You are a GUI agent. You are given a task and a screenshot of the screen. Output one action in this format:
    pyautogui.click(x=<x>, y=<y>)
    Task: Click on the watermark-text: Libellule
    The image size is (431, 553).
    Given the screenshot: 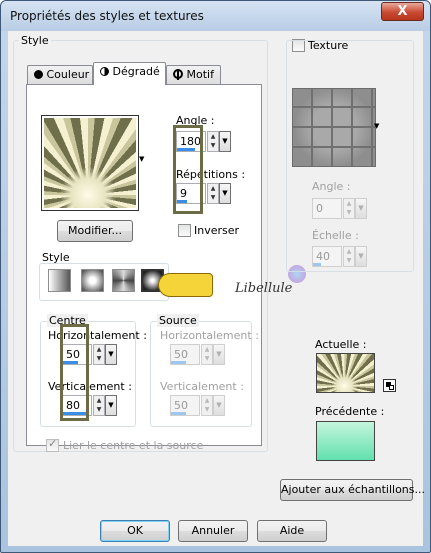 What is the action you would take?
    pyautogui.click(x=264, y=288)
    